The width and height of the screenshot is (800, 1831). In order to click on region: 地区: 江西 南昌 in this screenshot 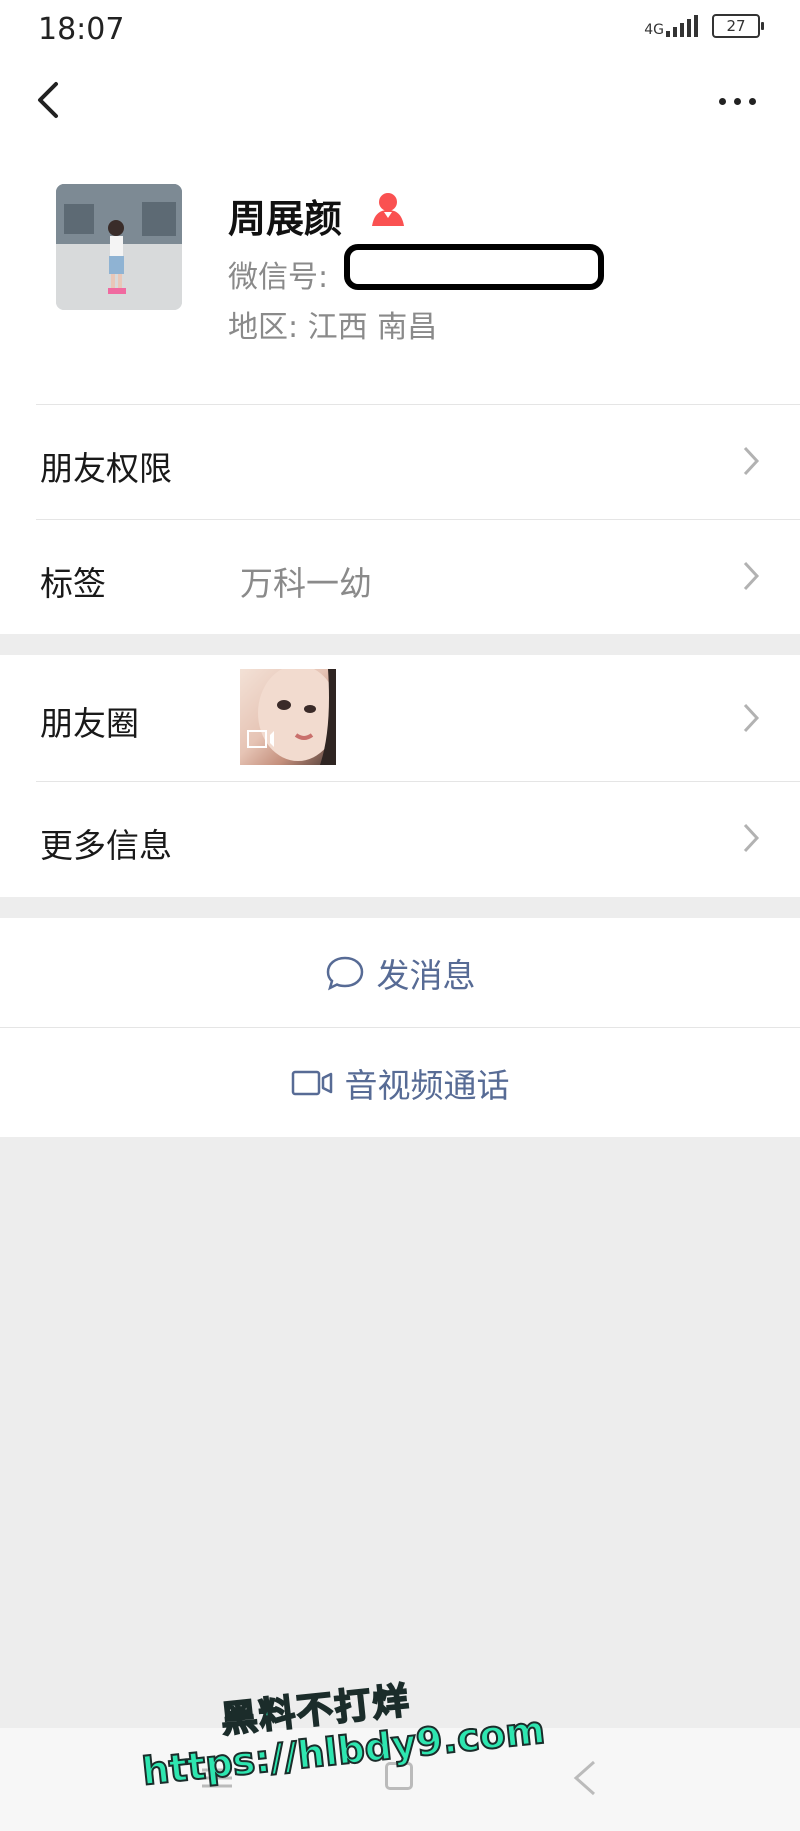, I will do `click(332, 324)`.